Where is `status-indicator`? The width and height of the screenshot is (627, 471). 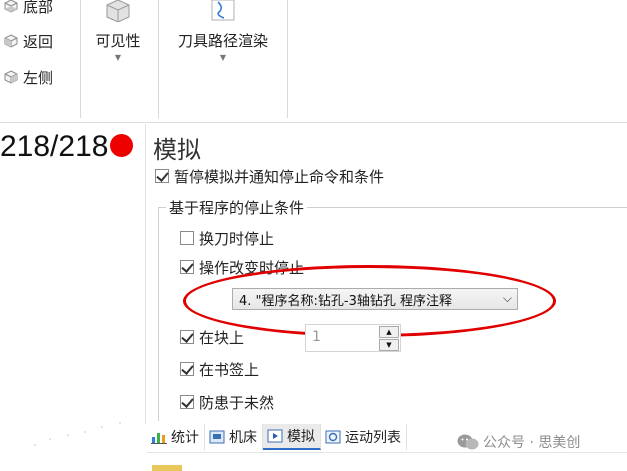
status-indicator is located at coordinates (121, 145).